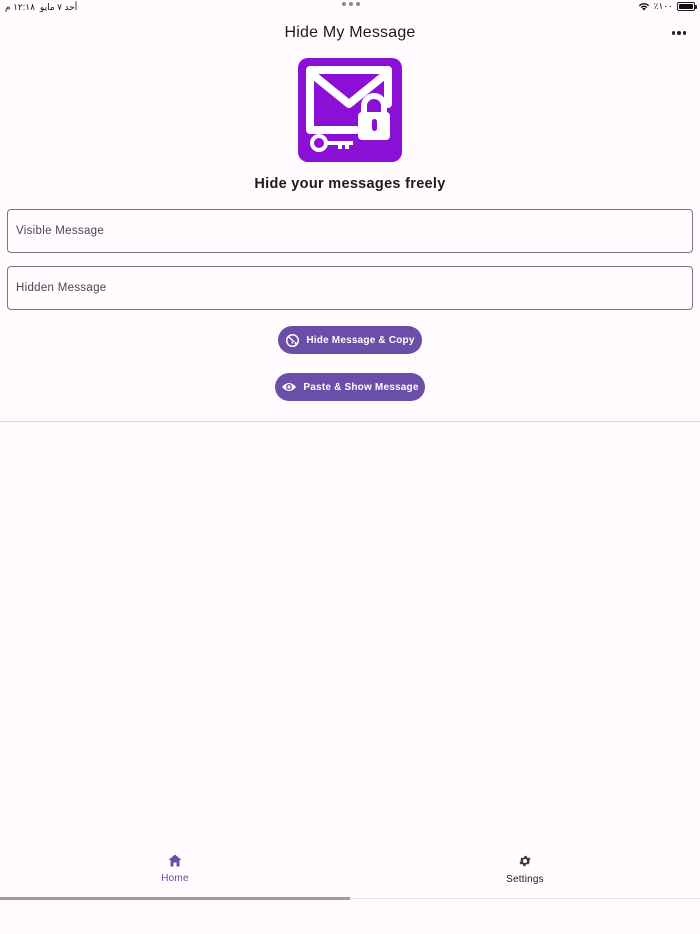  Describe the element at coordinates (175, 869) in the screenshot. I see `nav-item-home: Home` at that location.